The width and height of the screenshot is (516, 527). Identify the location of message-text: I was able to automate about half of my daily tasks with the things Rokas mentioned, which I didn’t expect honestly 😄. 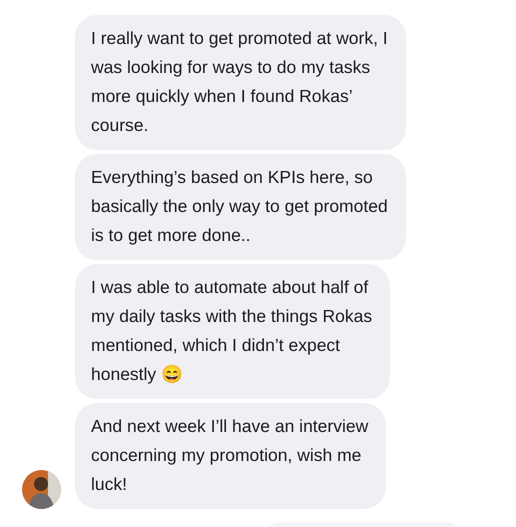
(231, 330).